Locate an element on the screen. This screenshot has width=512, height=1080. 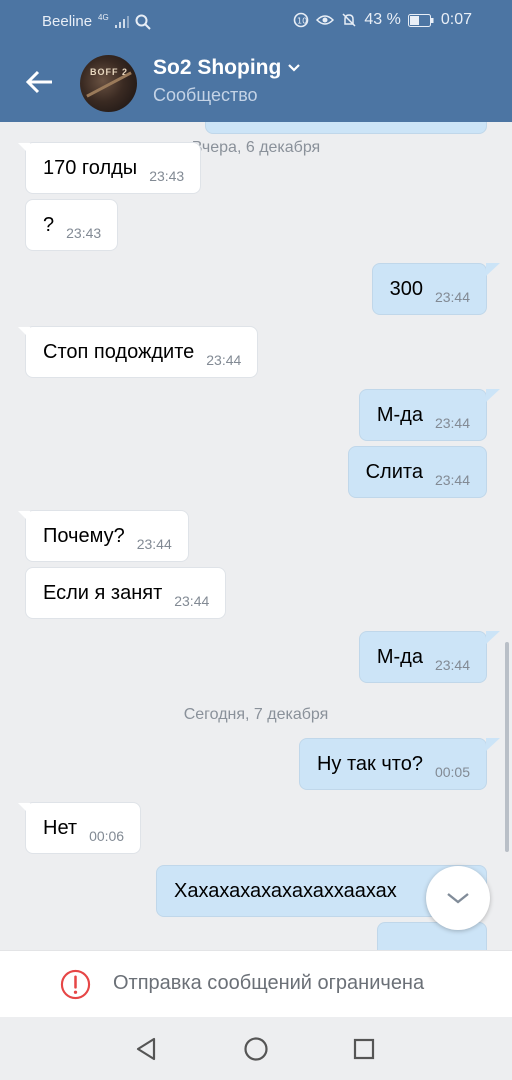
battery-percent: 43 % is located at coordinates (382, 19).